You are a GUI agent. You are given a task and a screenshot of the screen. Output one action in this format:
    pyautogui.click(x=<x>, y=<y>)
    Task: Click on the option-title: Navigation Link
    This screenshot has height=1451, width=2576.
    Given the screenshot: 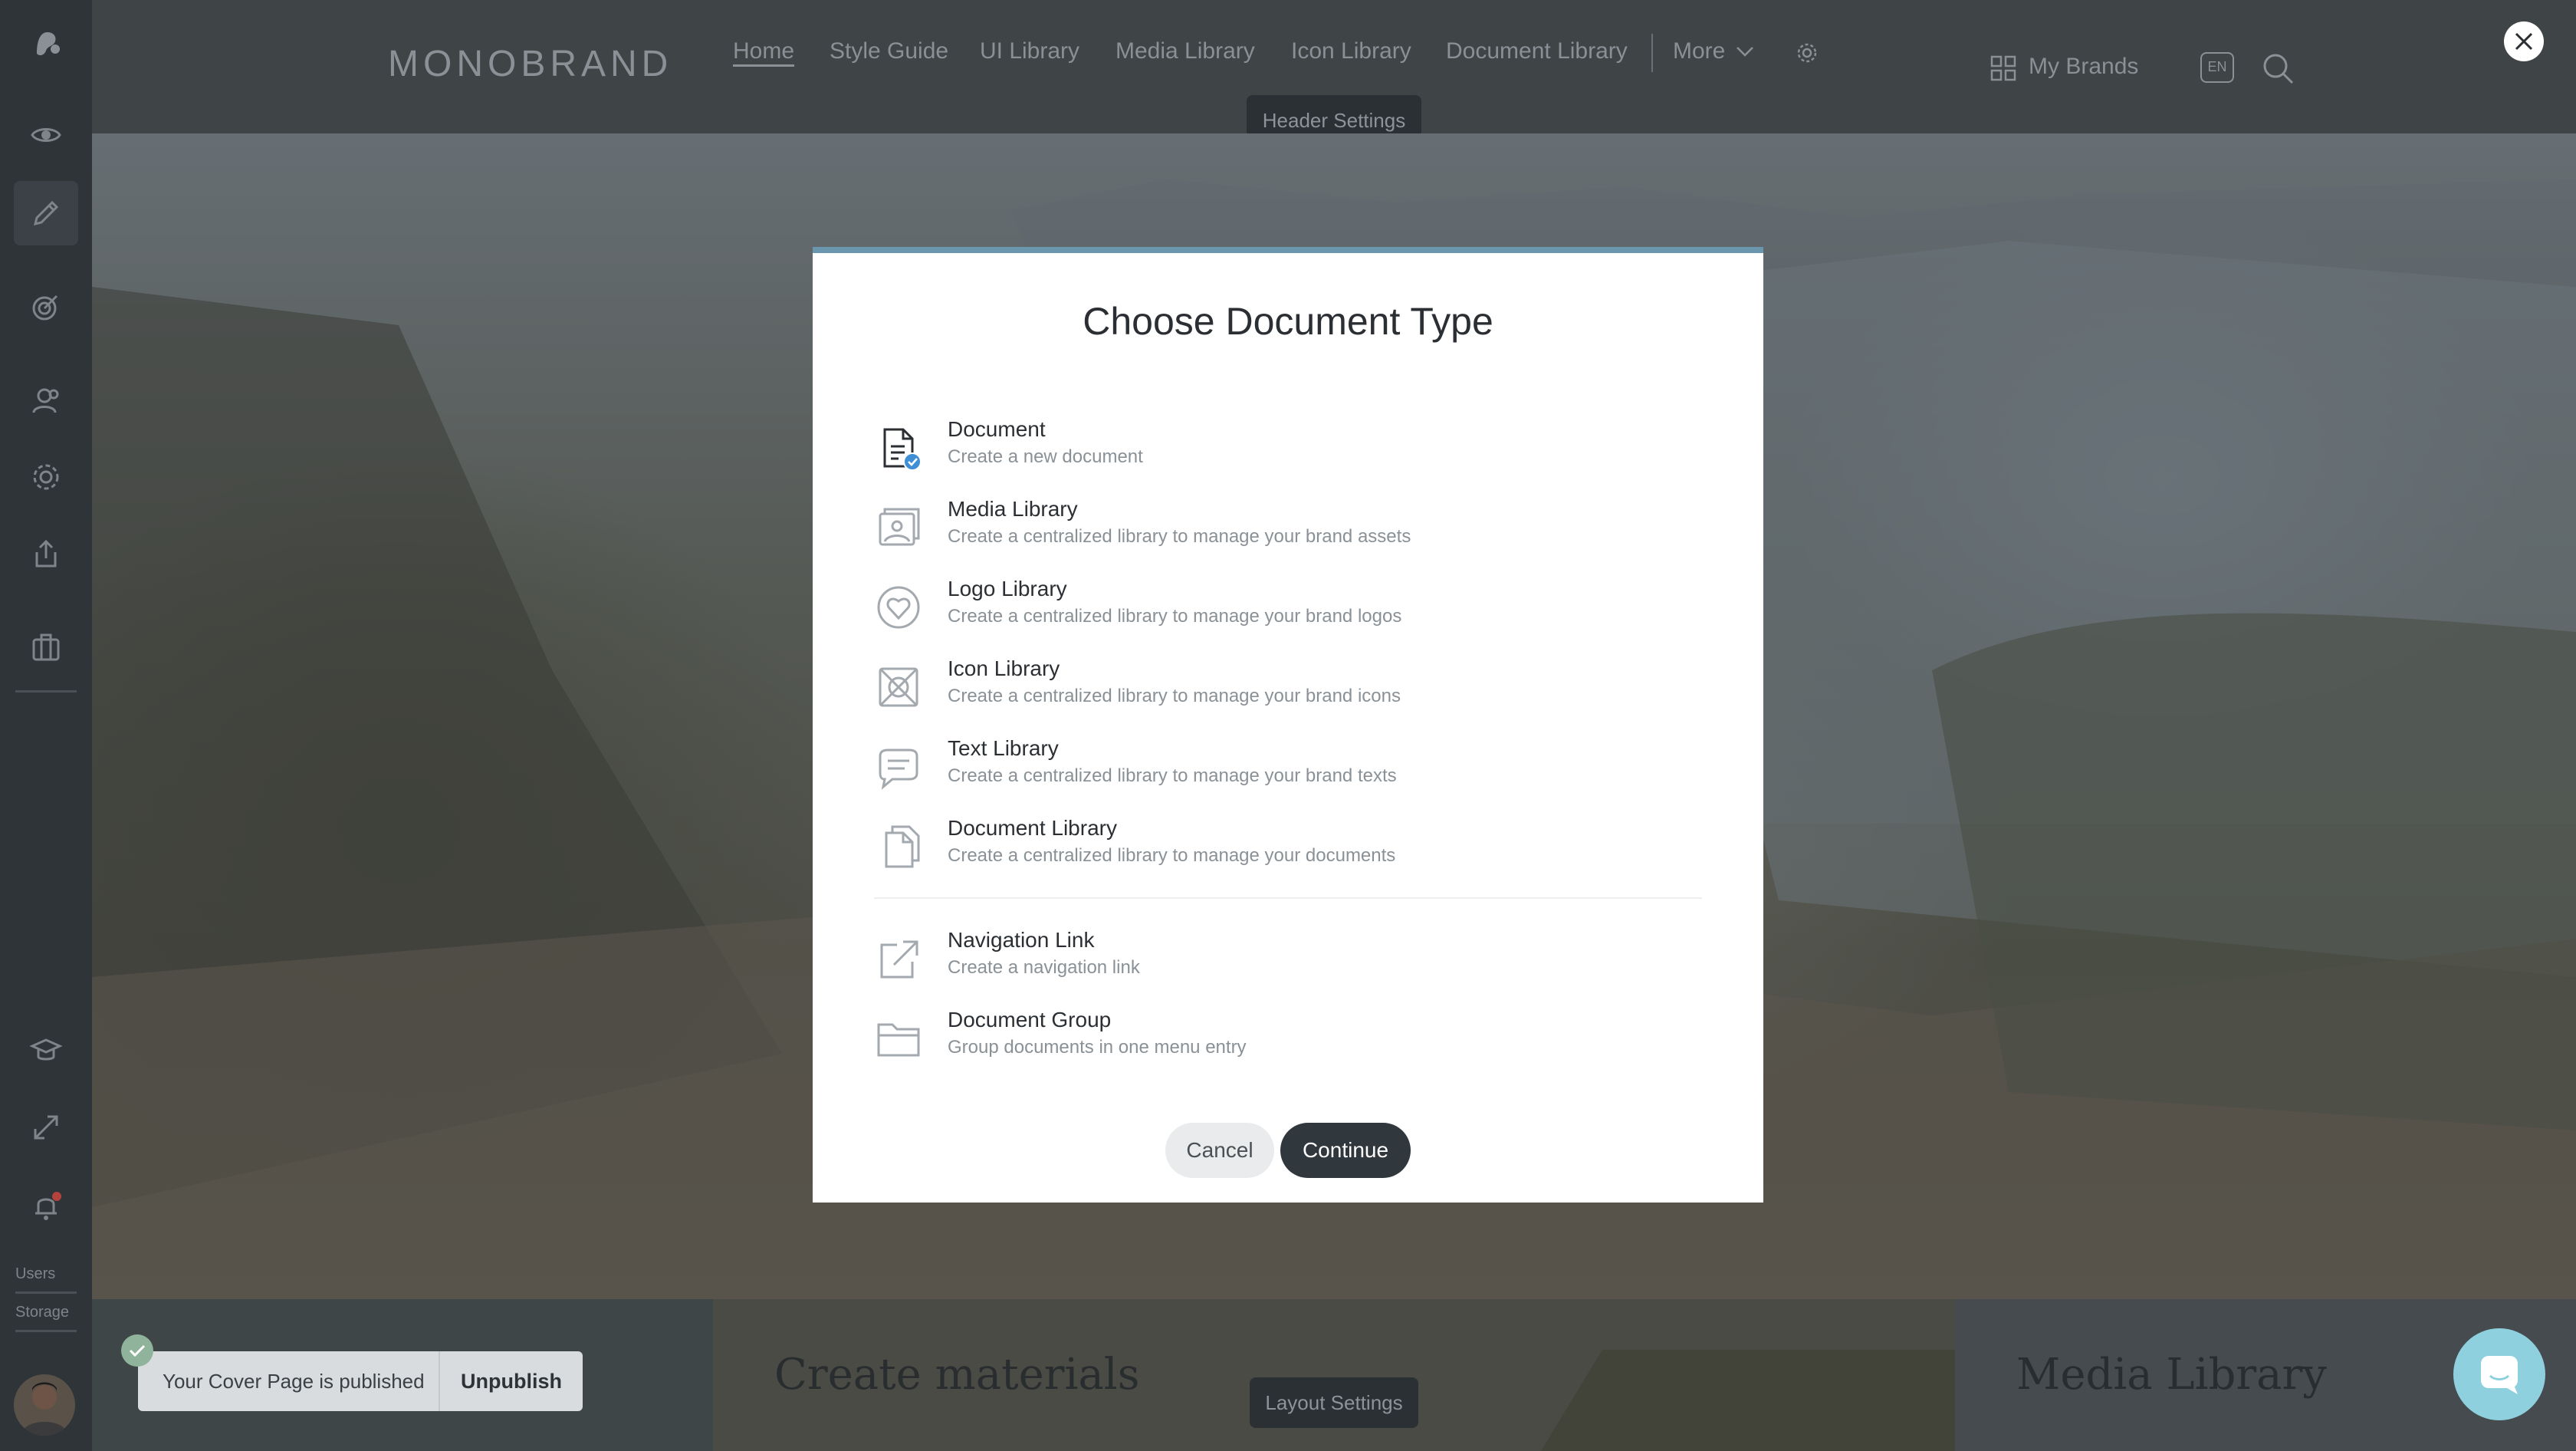 What is the action you would take?
    pyautogui.click(x=1021, y=940)
    